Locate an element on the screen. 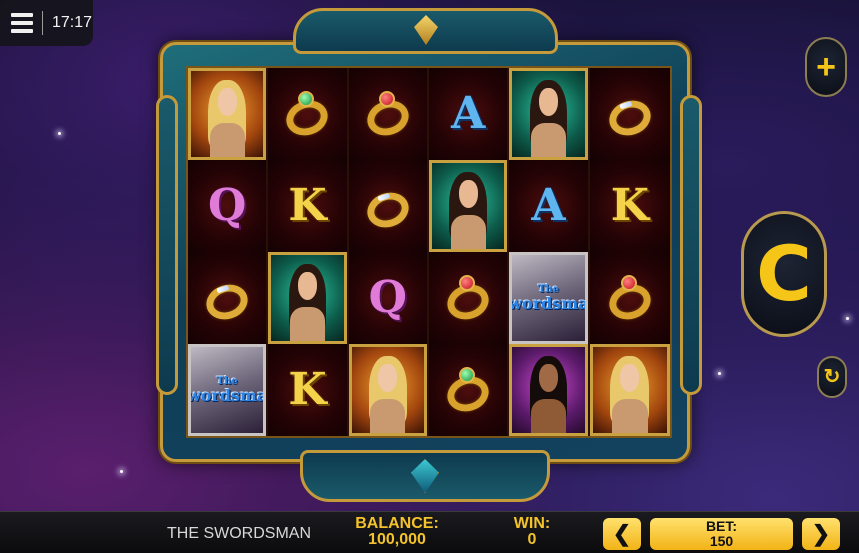 Image resolution: width=859 pixels, height=553 pixels. frame-ornament-left is located at coordinates (167, 245).